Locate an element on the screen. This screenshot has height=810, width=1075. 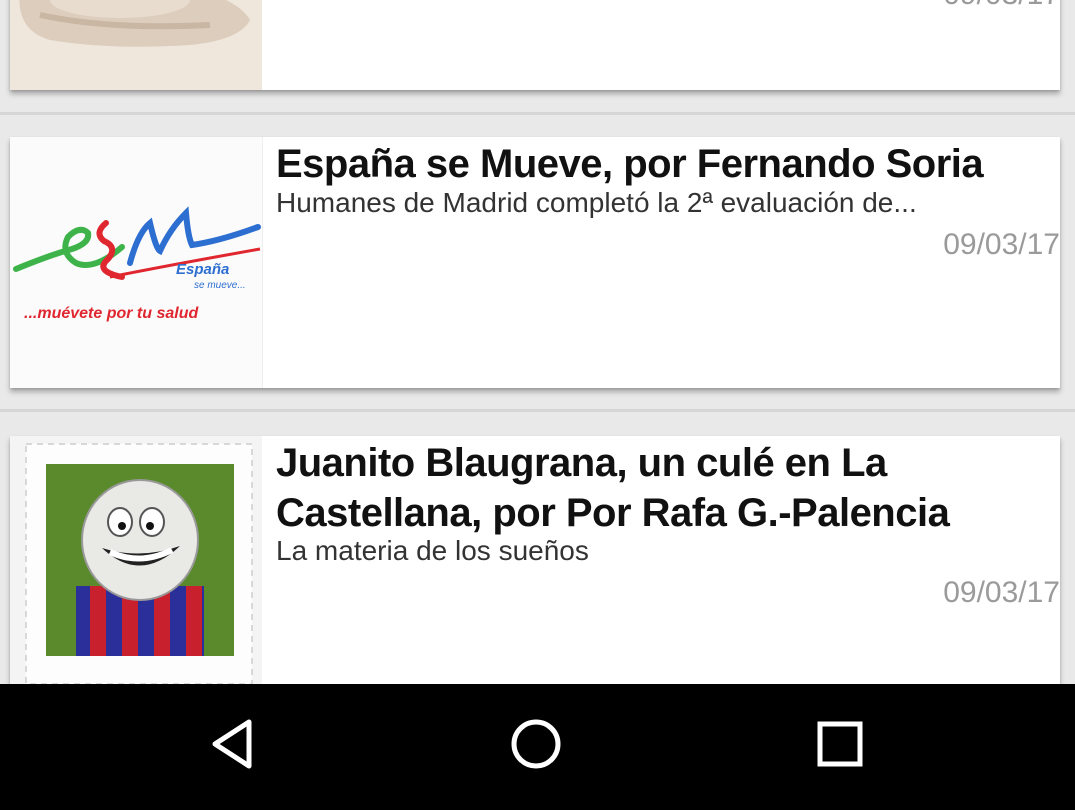
recents-icon is located at coordinates (840, 744).